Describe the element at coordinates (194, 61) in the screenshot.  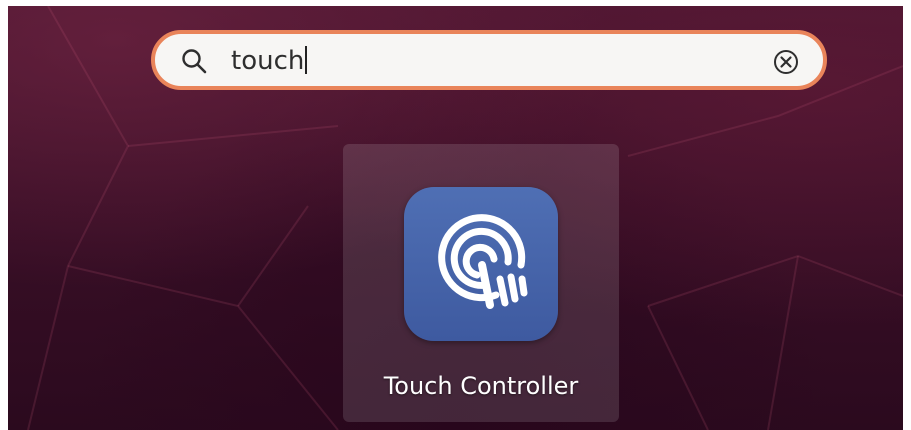
I see `search-icon` at that location.